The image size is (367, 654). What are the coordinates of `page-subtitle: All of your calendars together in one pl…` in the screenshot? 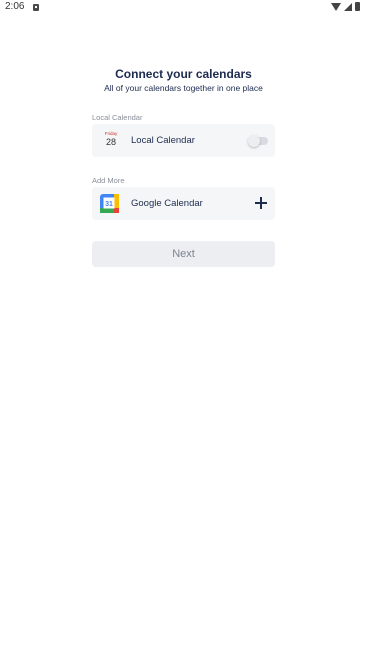 It's located at (183, 88).